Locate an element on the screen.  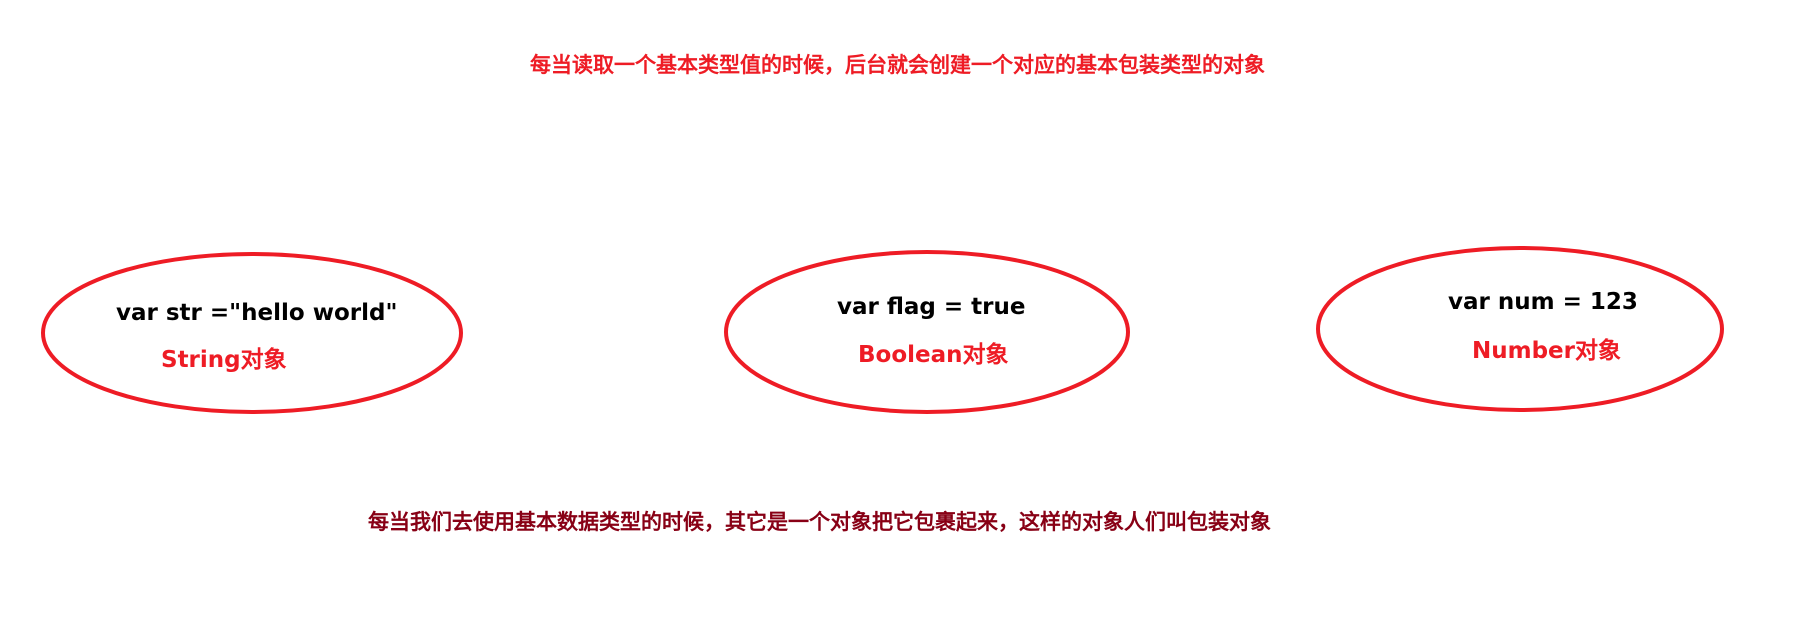
number-code: var num = 123 is located at coordinates (1543, 302).